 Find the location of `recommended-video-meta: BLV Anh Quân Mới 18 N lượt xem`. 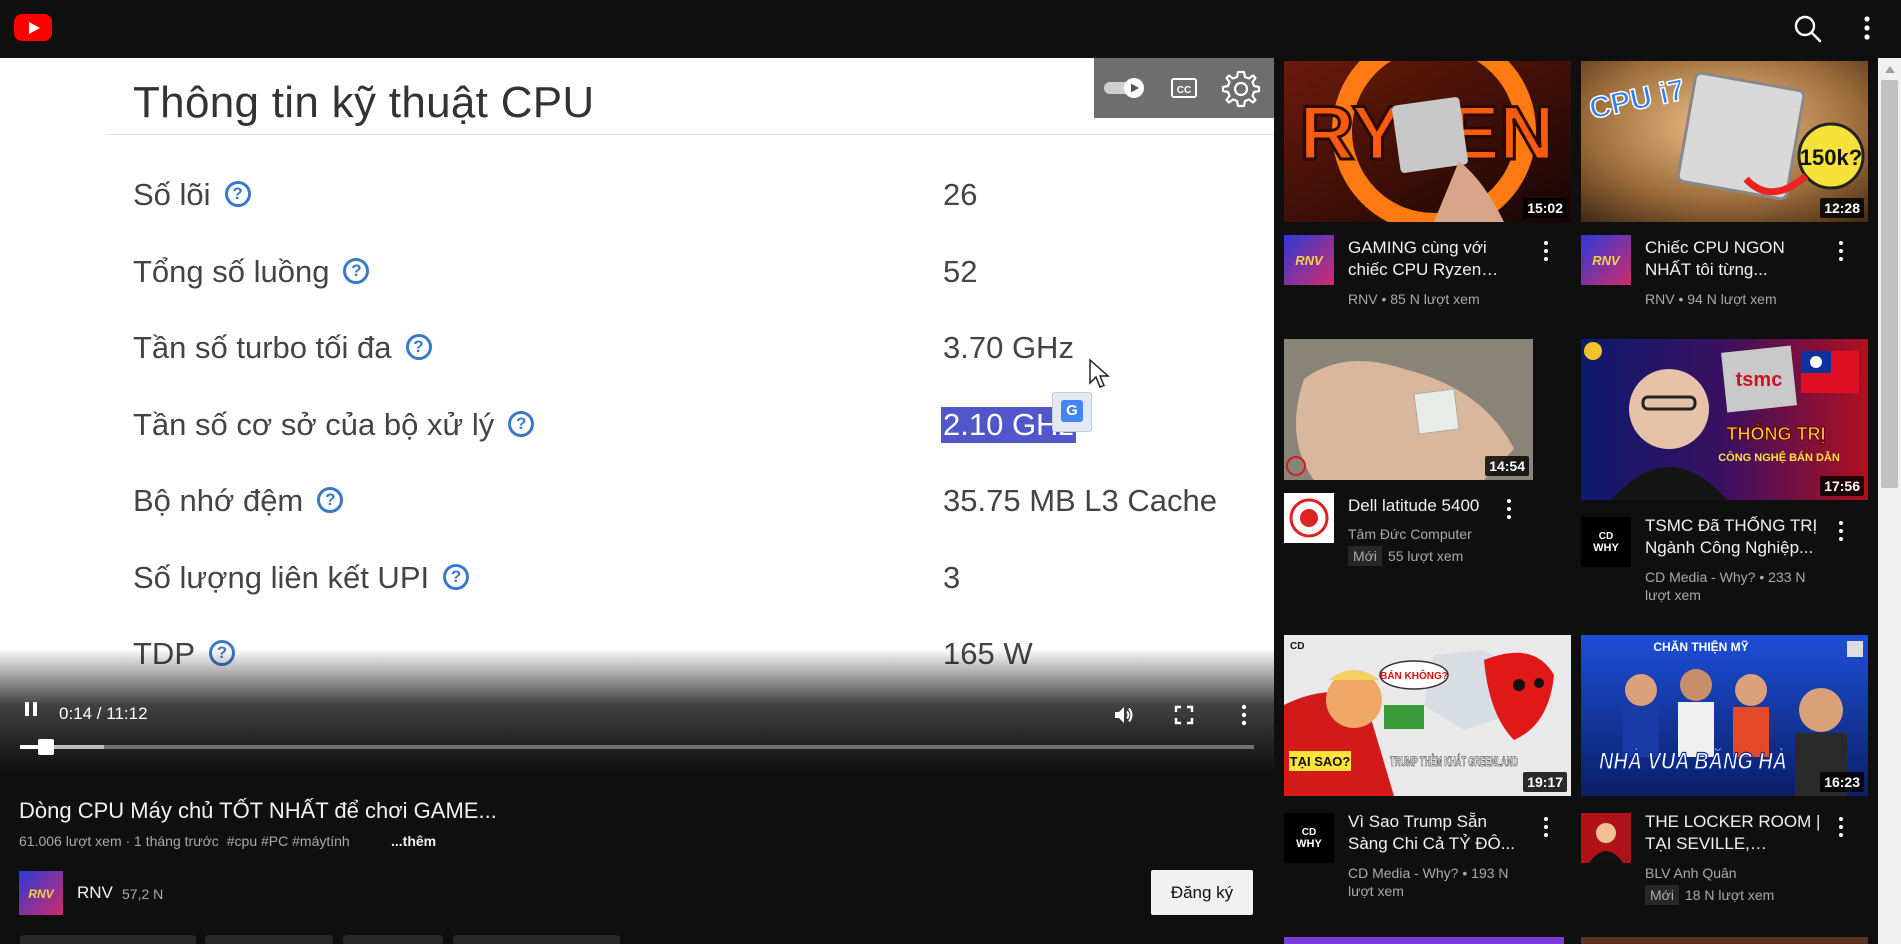

recommended-video-meta: BLV Anh Quân Mới 18 N lượt xem is located at coordinates (1735, 884).